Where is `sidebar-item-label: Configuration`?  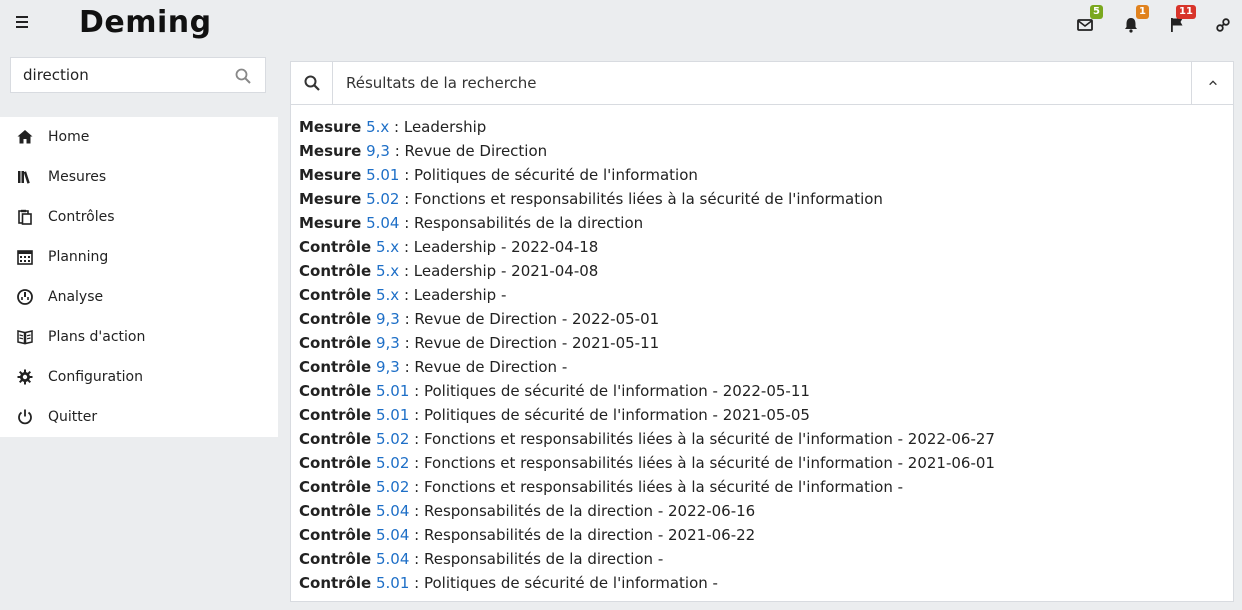
sidebar-item-label: Configuration is located at coordinates (95, 377).